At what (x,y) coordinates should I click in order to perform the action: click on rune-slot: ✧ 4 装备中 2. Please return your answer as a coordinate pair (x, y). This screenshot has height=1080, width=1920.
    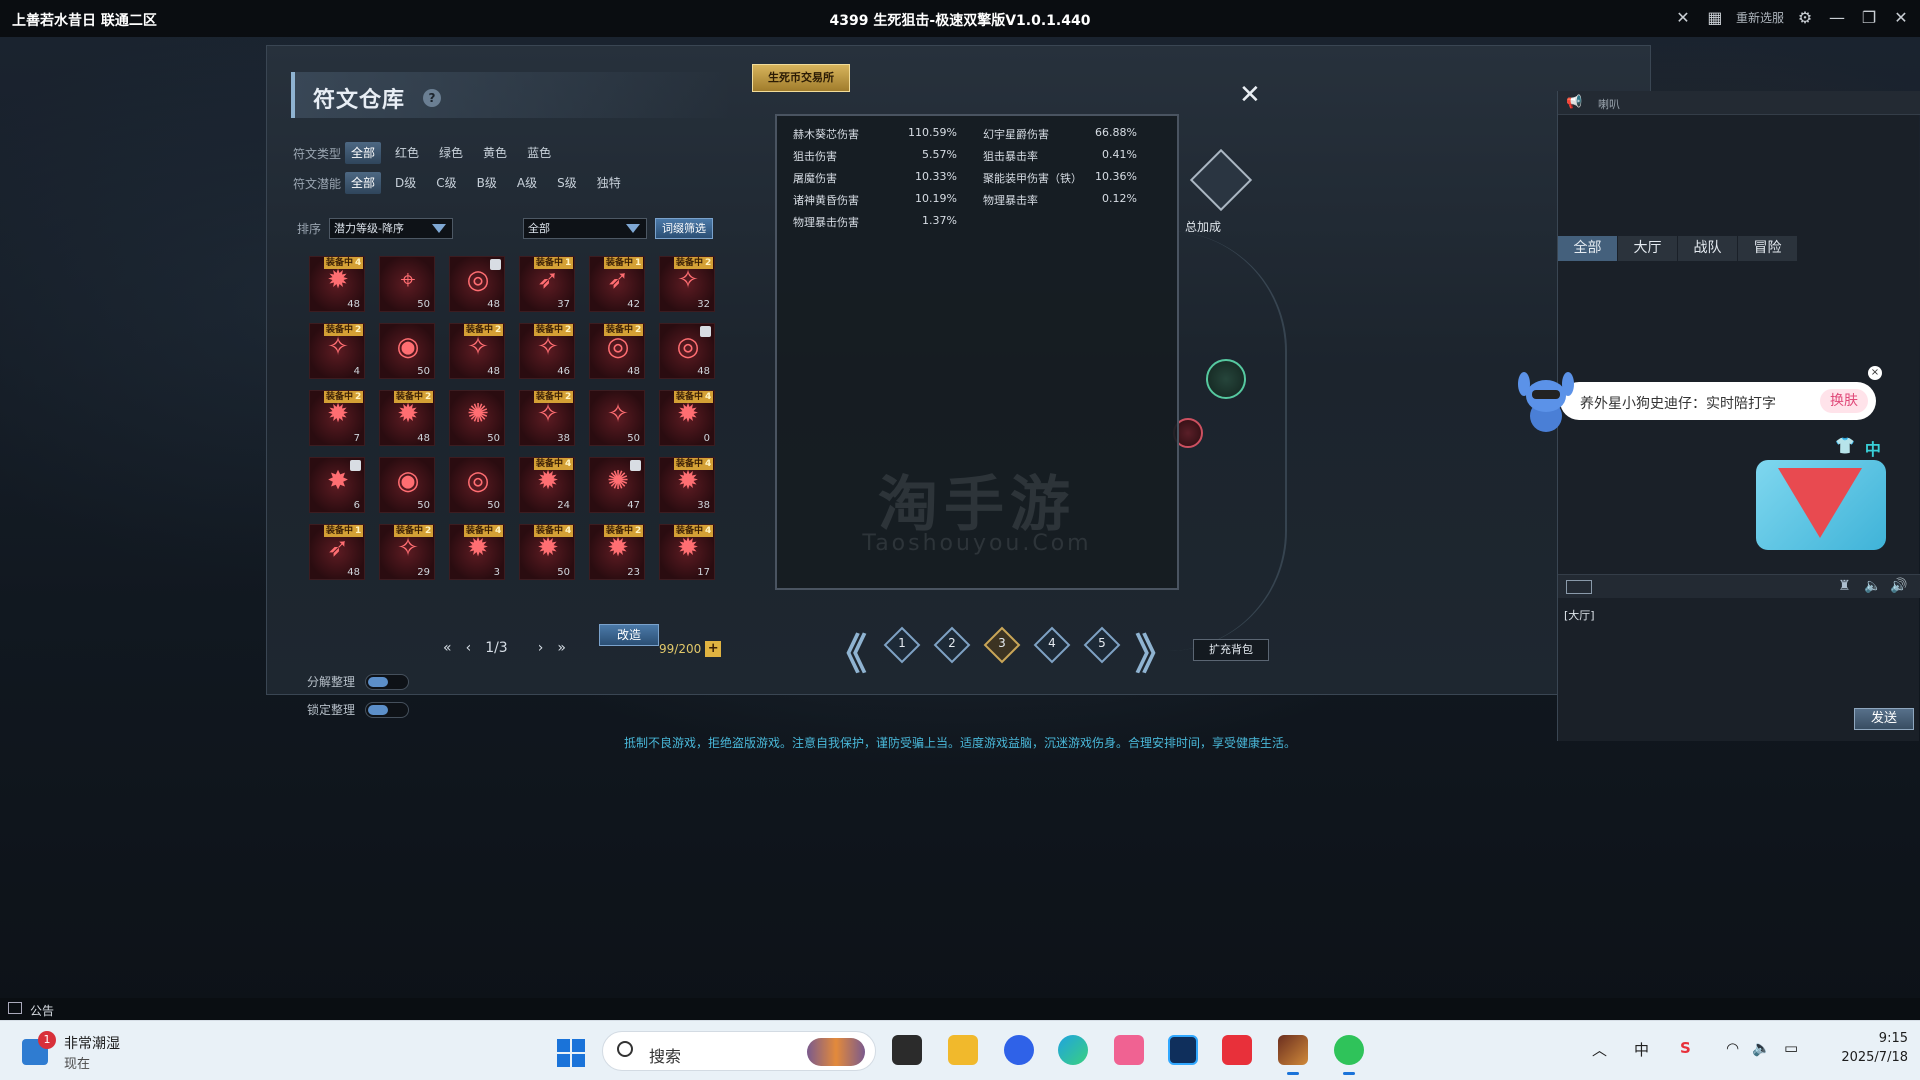
    Looking at the image, I should click on (337, 351).